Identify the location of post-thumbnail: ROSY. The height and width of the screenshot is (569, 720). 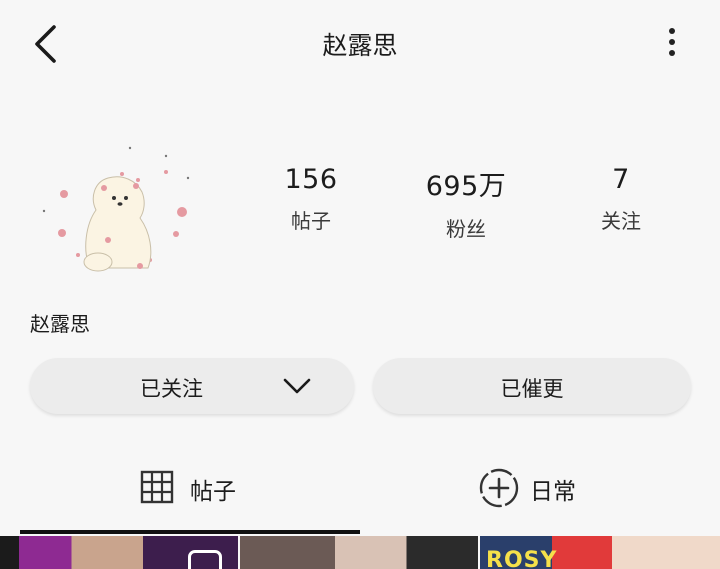
(600, 552).